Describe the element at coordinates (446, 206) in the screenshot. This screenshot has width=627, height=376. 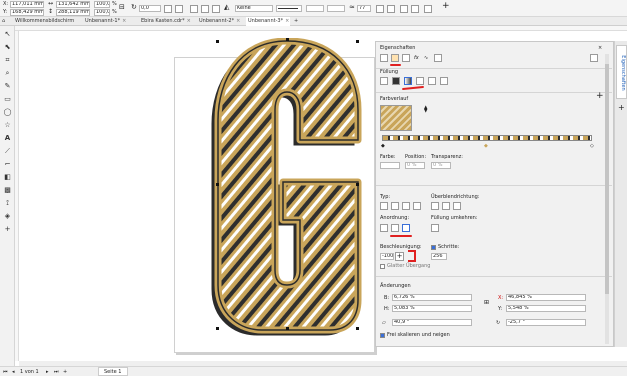
I see `blend-cw-button` at that location.